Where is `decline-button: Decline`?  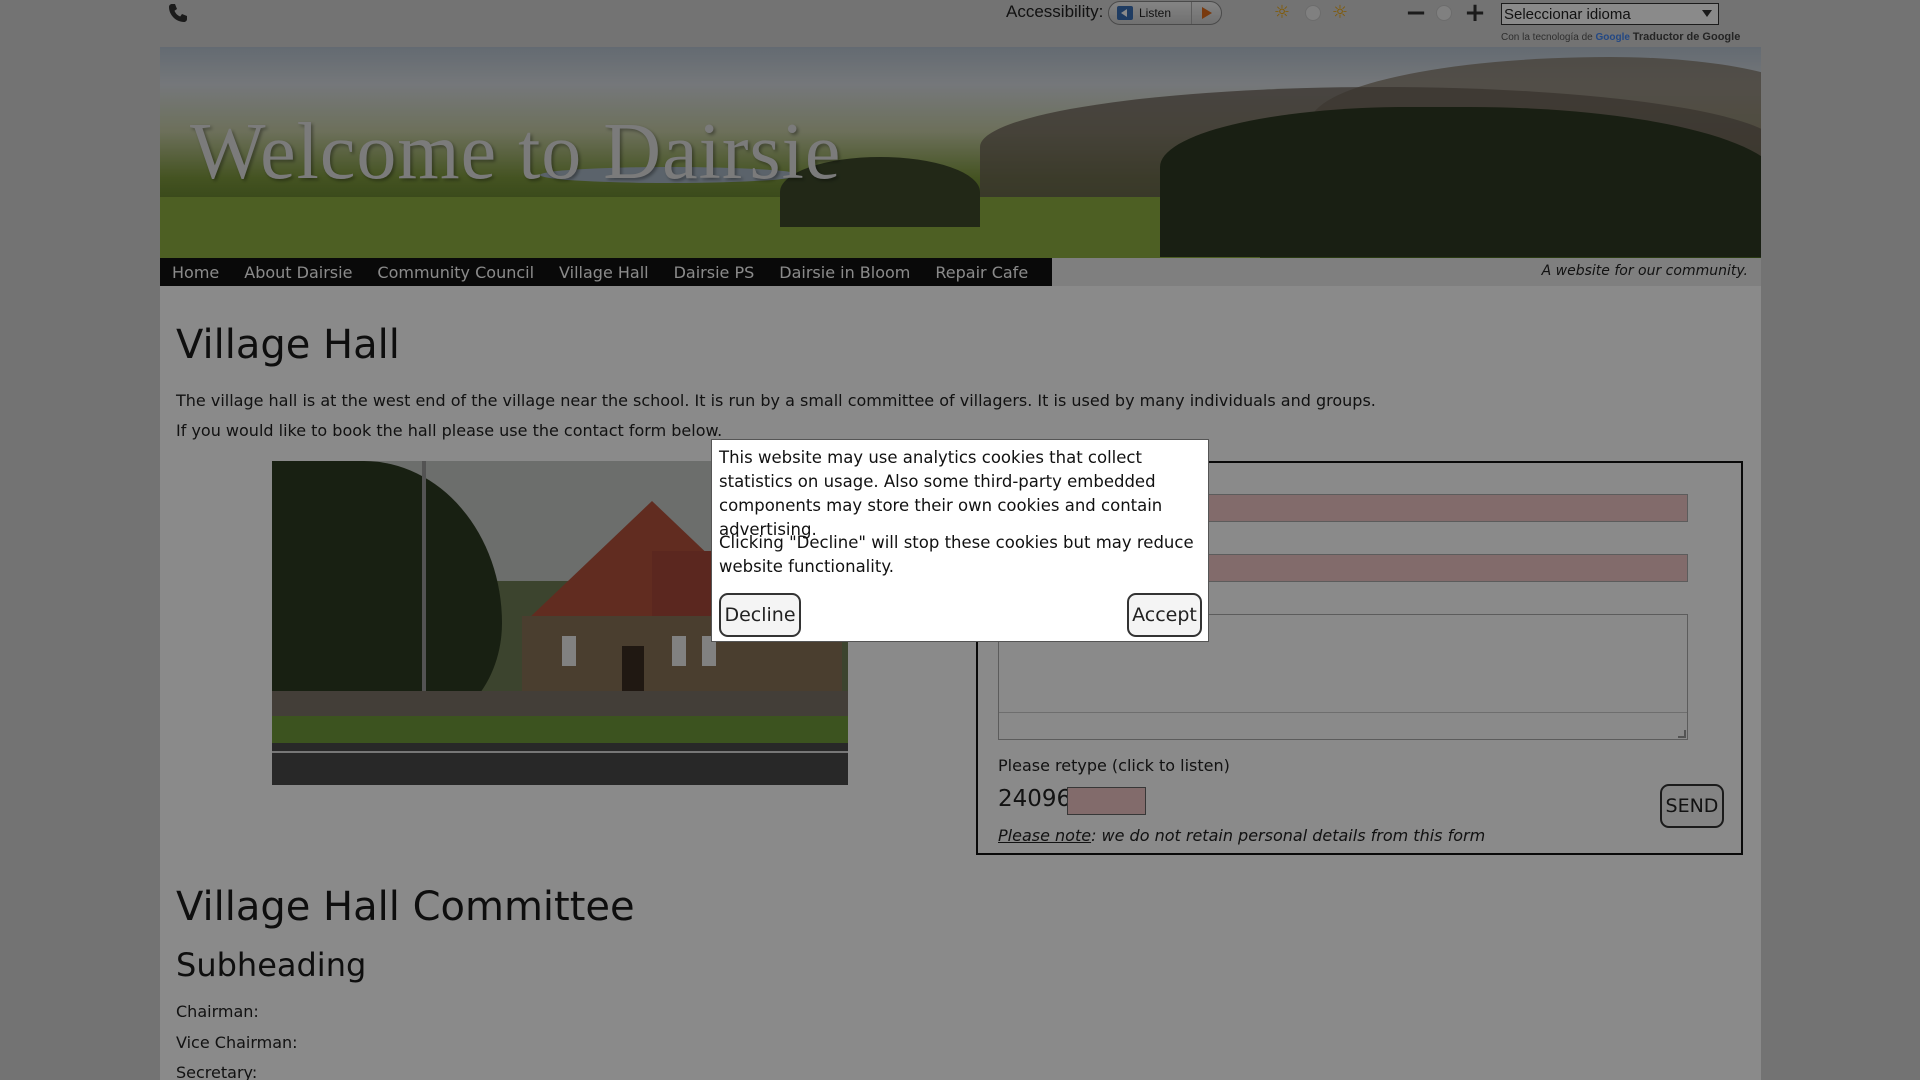 decline-button: Decline is located at coordinates (760, 615).